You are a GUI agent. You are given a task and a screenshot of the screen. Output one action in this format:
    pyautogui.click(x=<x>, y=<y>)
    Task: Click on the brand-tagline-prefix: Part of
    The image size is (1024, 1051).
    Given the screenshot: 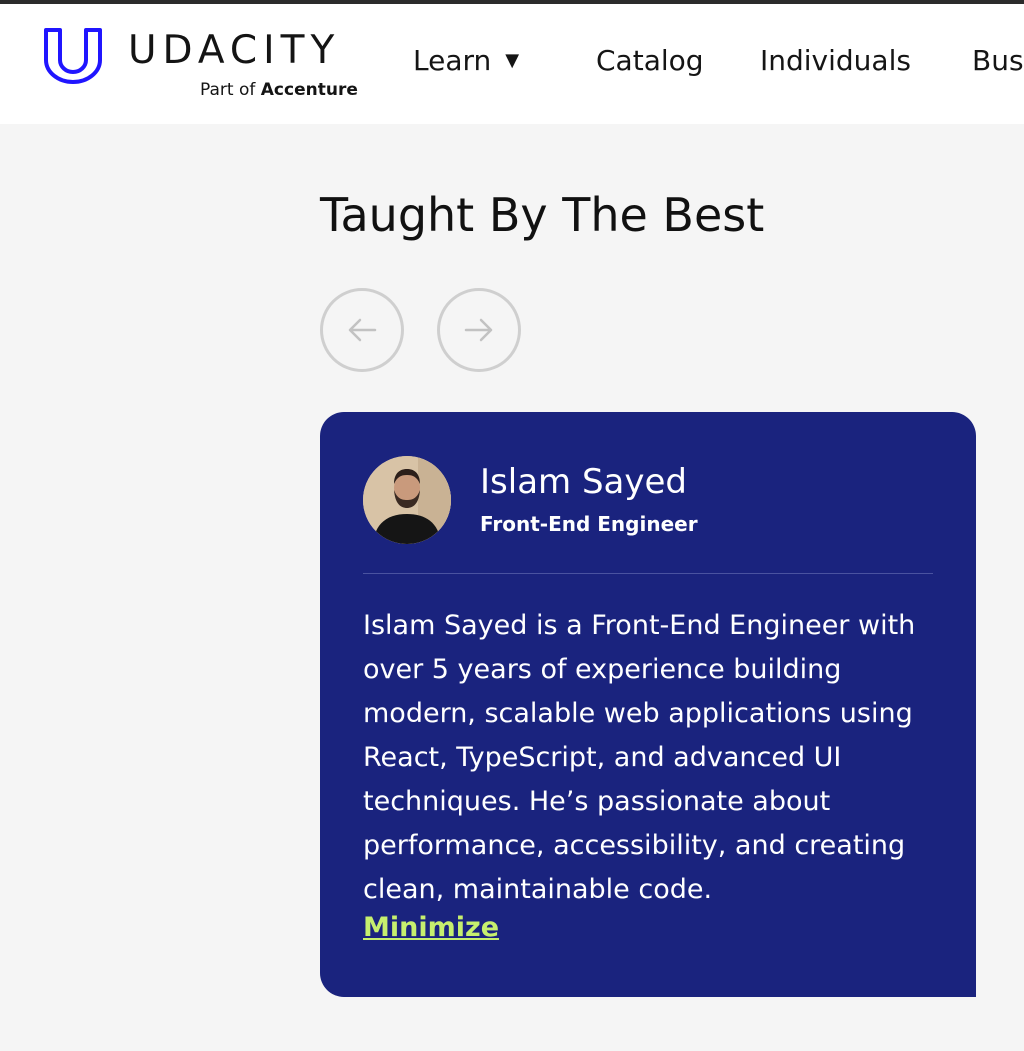 What is the action you would take?
    pyautogui.click(x=228, y=90)
    